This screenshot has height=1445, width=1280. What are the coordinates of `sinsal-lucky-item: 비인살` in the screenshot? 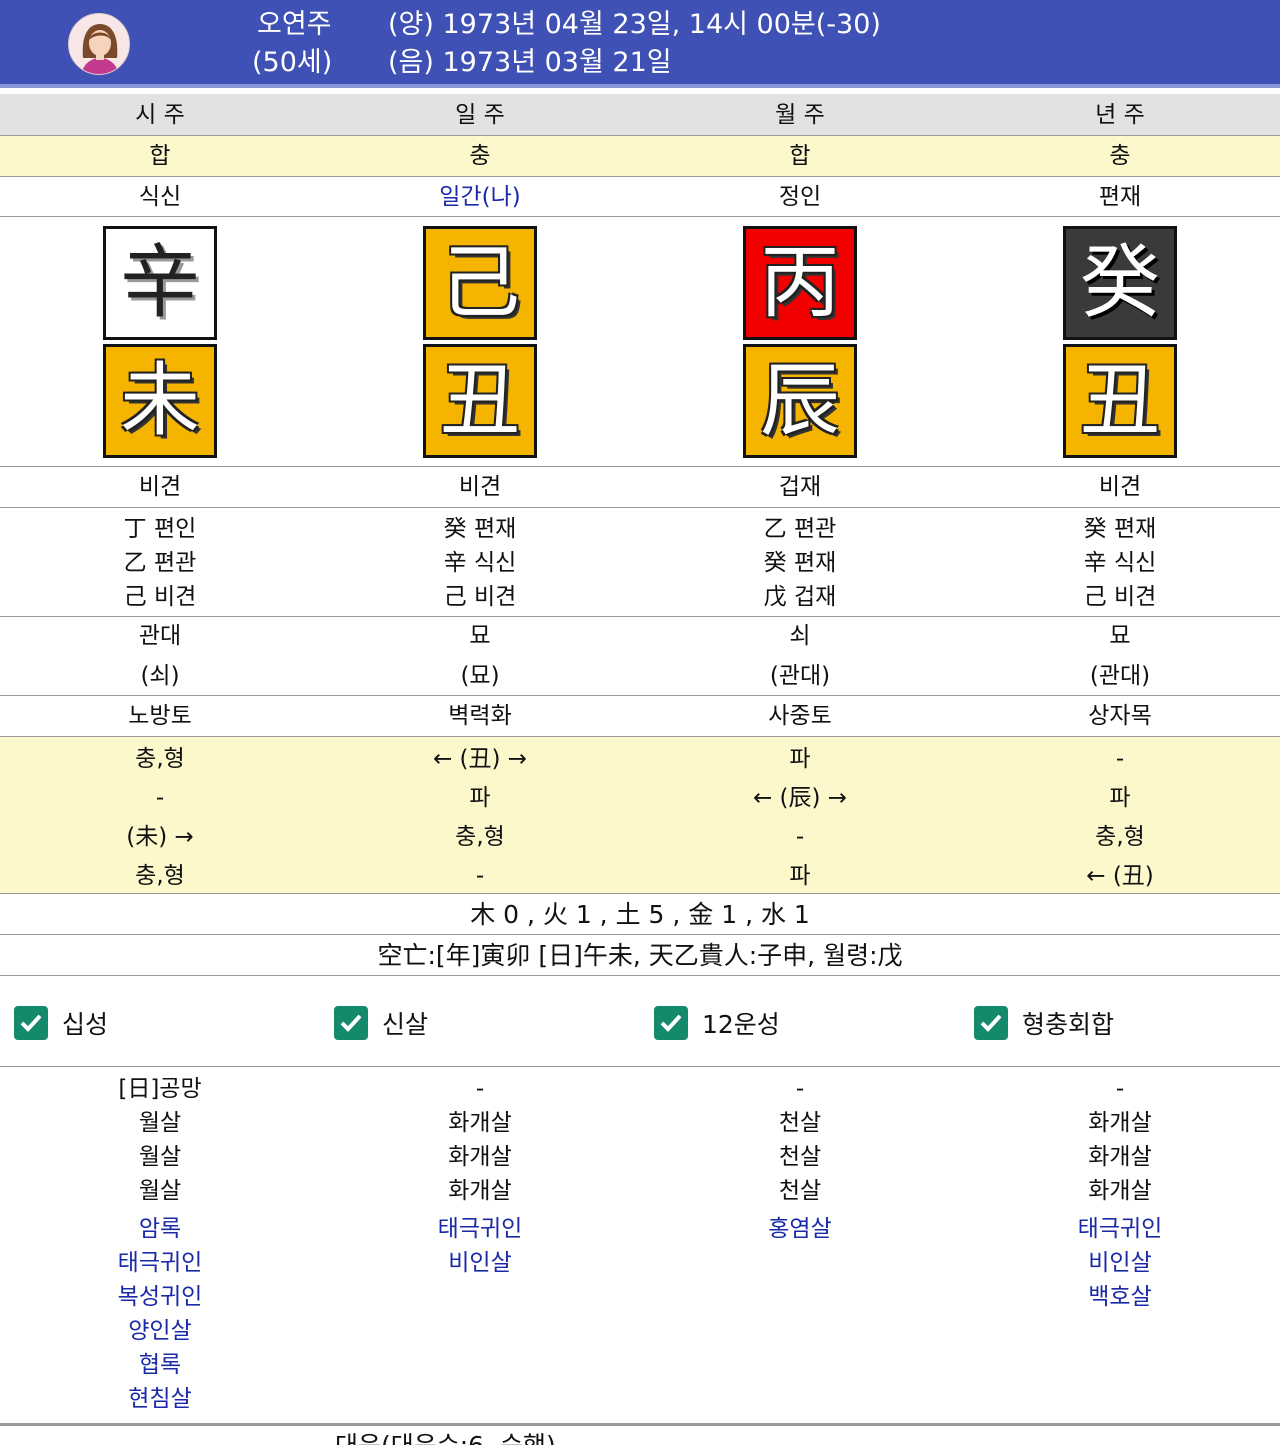 It's located at (1120, 1263).